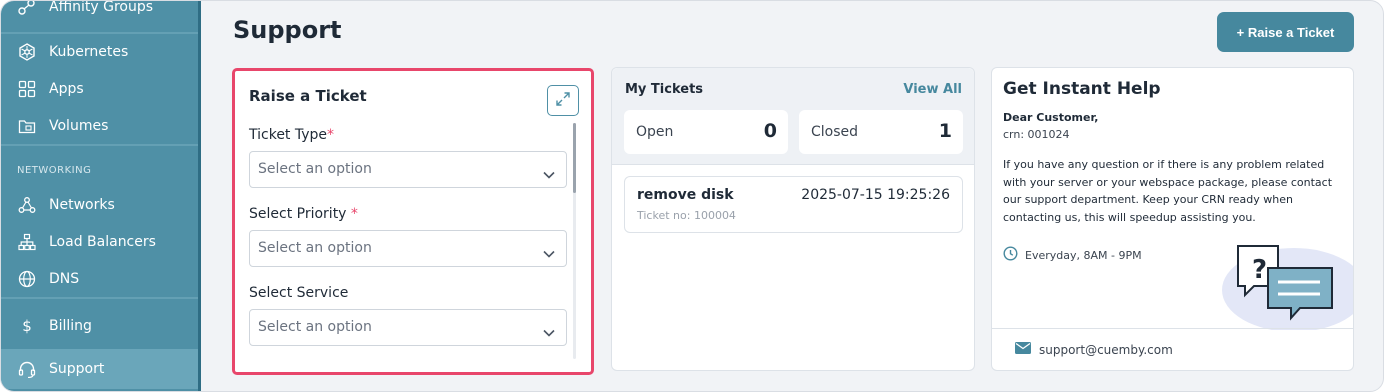  I want to click on sidebar-item-support: Support, so click(99, 369).